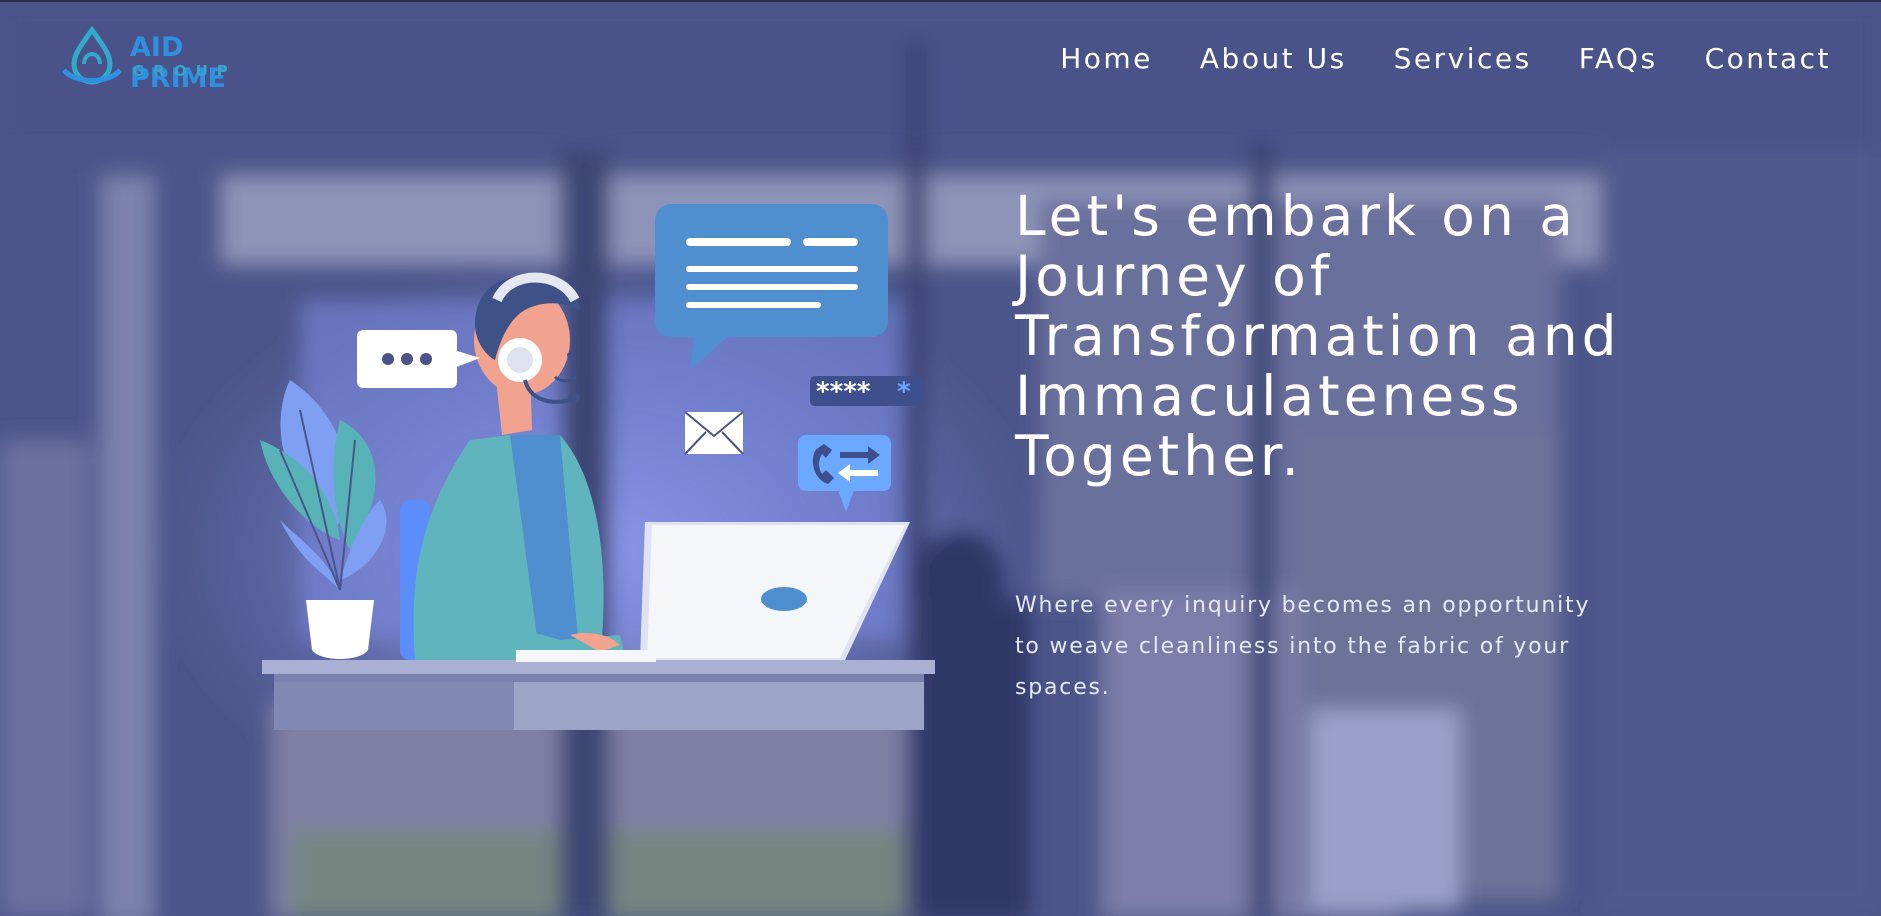 The image size is (1881, 916). Describe the element at coordinates (184, 71) in the screenshot. I see `brand-subtitle: GROUP` at that location.